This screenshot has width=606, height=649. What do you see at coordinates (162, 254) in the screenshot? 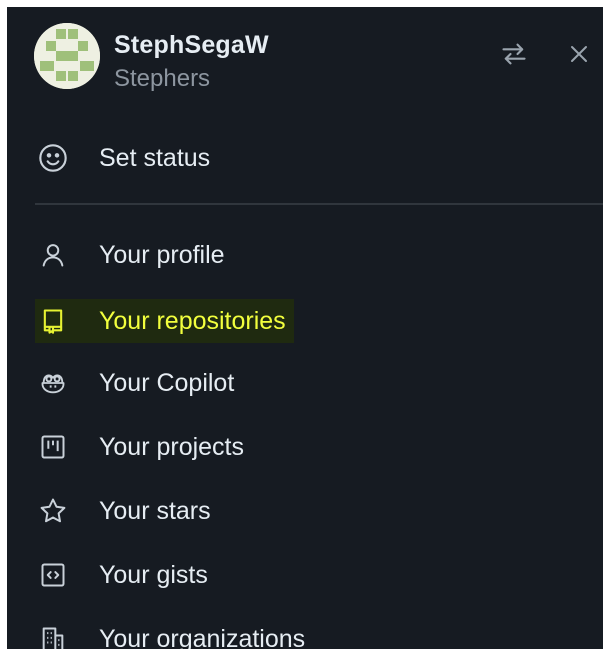
I see `menu-item-label: Your profile` at bounding box center [162, 254].